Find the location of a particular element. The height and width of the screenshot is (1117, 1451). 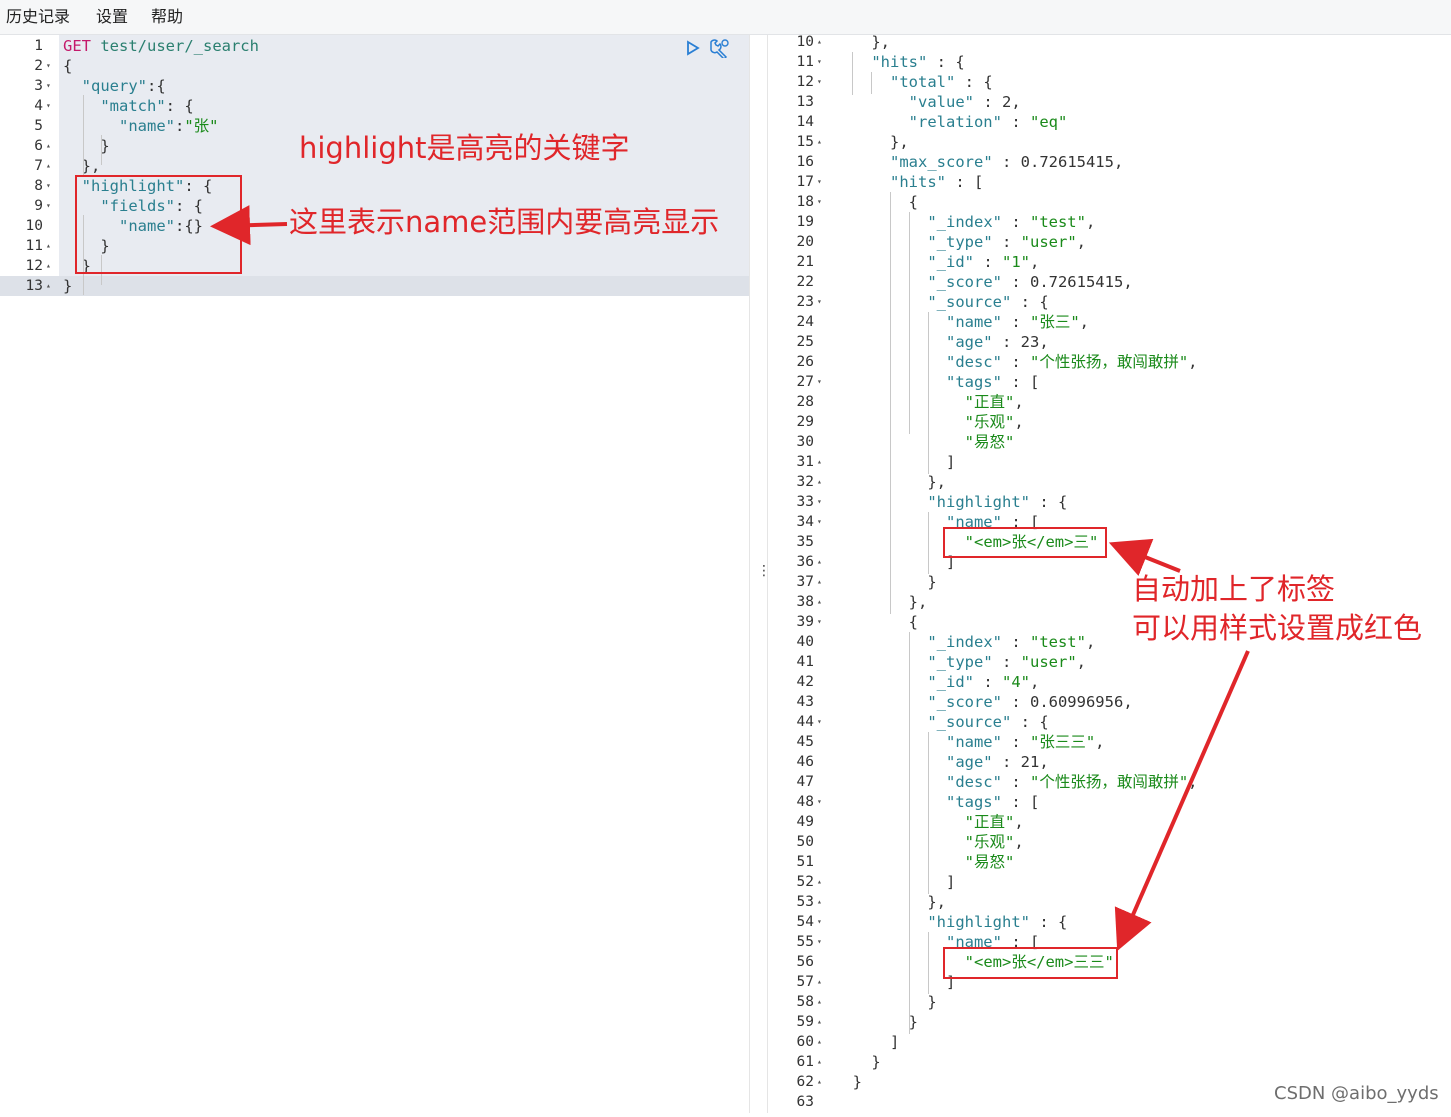

code-line: "name":"张" is located at coordinates (141, 126).